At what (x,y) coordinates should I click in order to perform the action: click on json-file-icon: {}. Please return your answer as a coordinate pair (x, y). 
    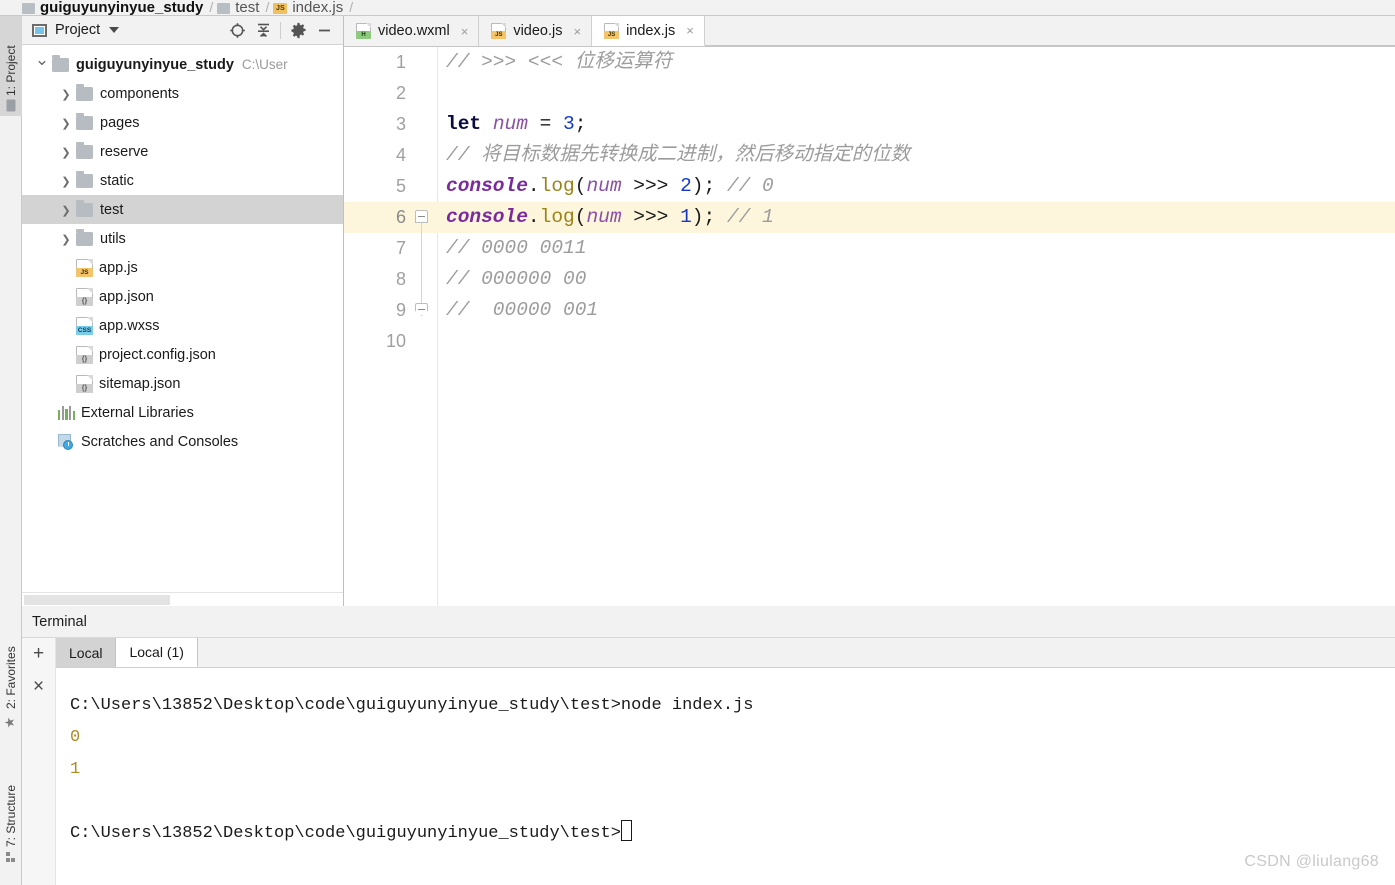
    Looking at the image, I should click on (84, 383).